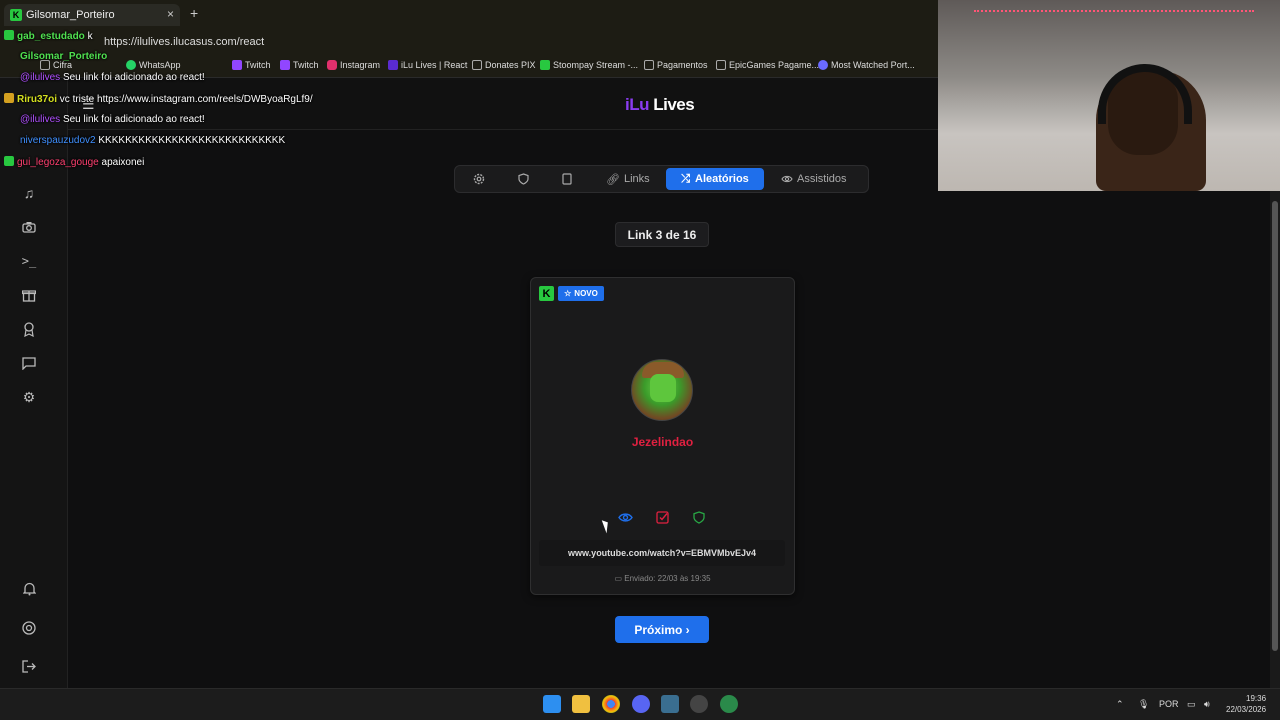 The image size is (1280, 720). I want to click on music-icon: ♫, so click(29, 193).